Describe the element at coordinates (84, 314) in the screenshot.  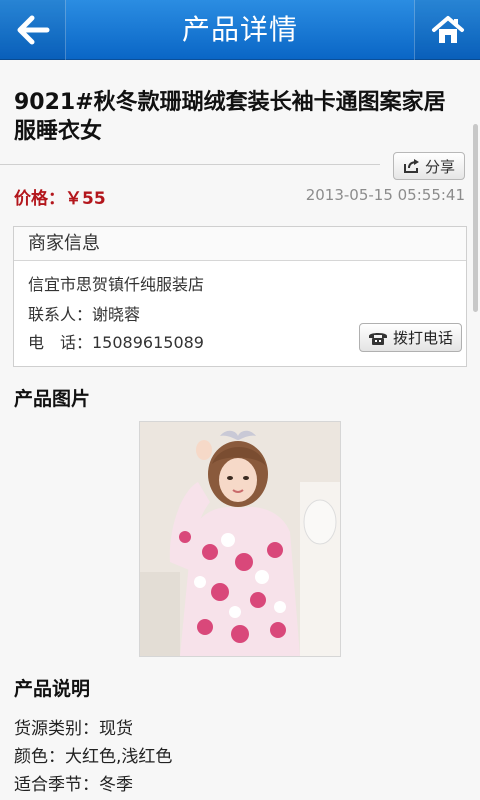
I see `merchant-contact: 联系人：谢晓蓉` at that location.